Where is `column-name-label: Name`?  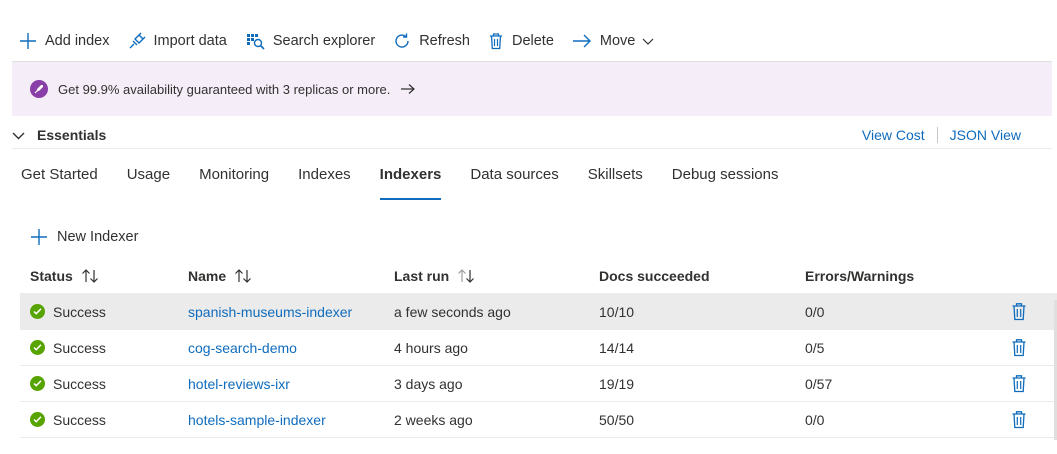
column-name-label: Name is located at coordinates (207, 275).